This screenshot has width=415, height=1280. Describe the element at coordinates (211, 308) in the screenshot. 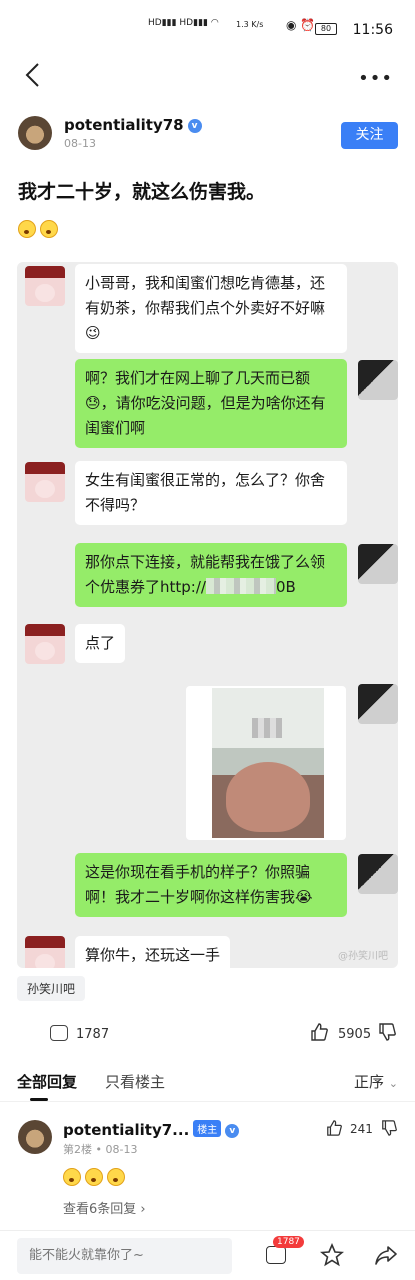

I see `chat-message: 小哥哥，我和闺蜜们想吃肯德基，还有奶茶，你帮我们点个外卖好不好嘛😉` at that location.